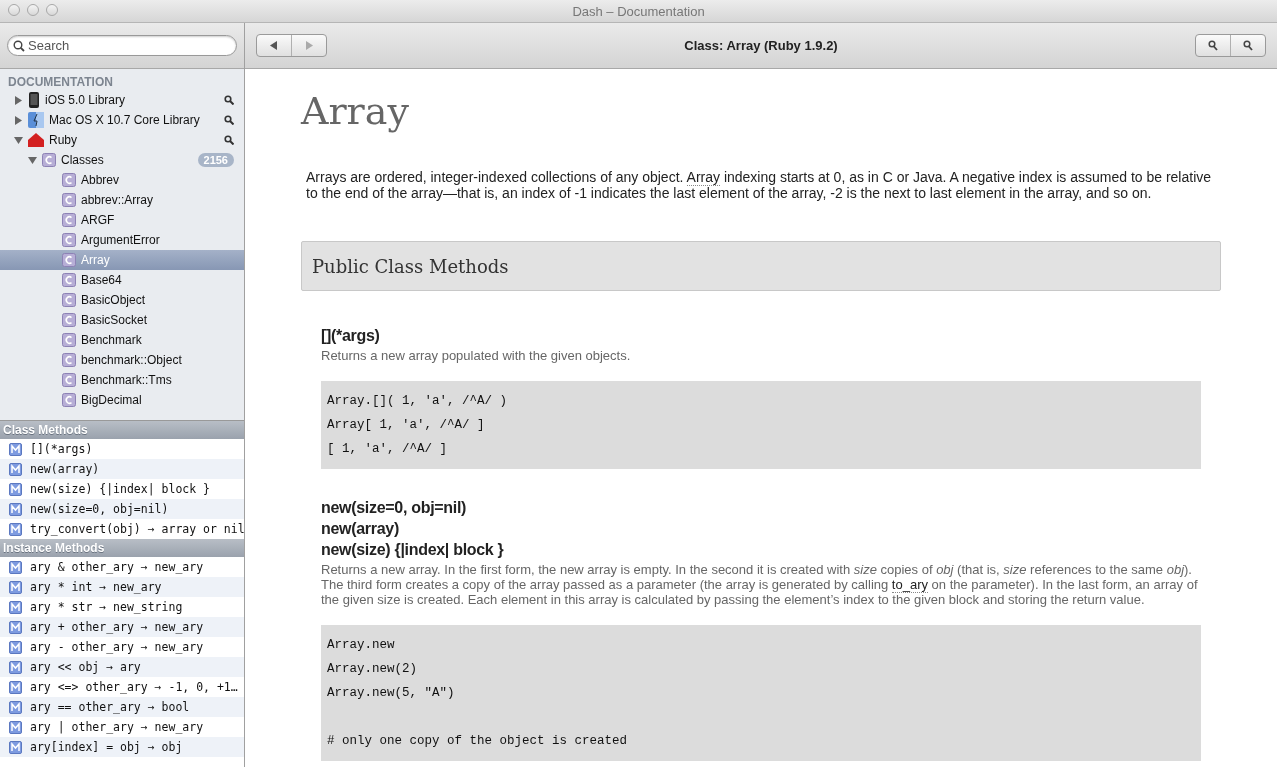 Image resolution: width=1277 pixels, height=767 pixels. I want to click on section-header: Public Class Methods, so click(761, 266).